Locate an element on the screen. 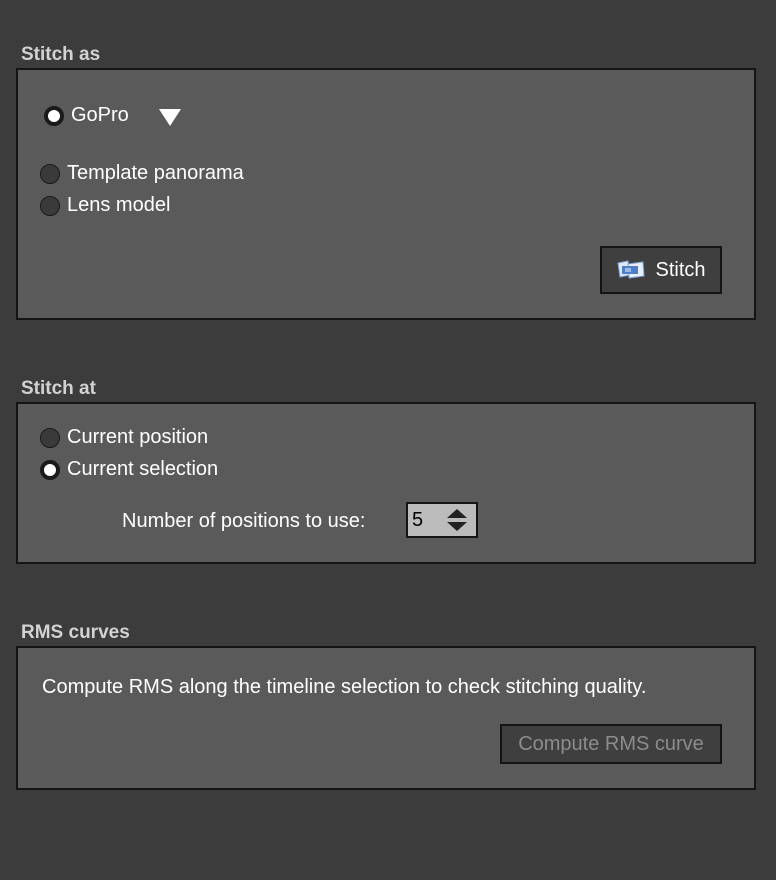 The height and width of the screenshot is (880, 776). stitch-button-label: Stitch is located at coordinates (680, 269).